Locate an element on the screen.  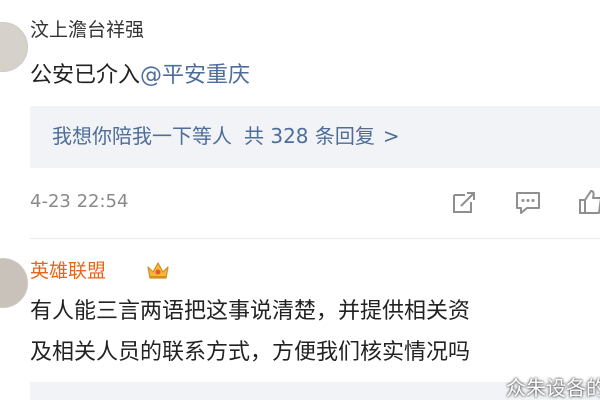
reply-preview-box: 我想你陪我一下等人共 328 条回复 > is located at coordinates (315, 137).